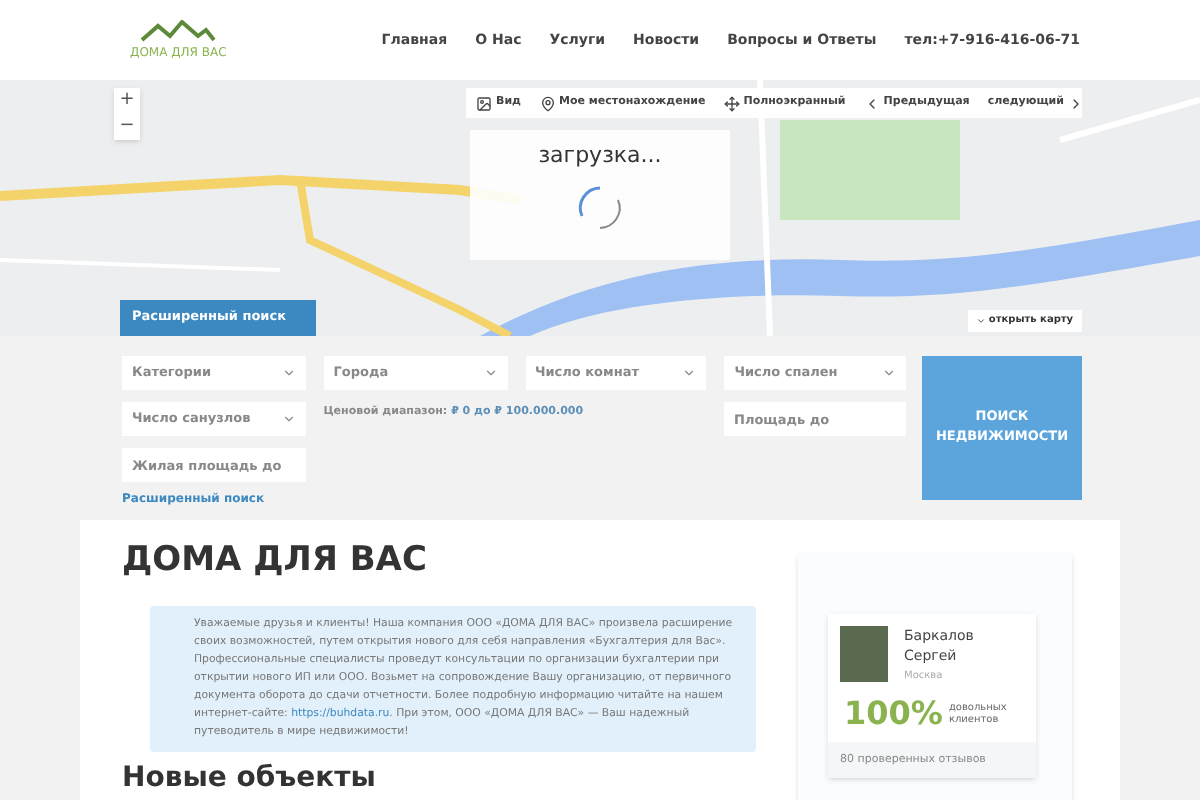  I want to click on pin-icon, so click(547, 103).